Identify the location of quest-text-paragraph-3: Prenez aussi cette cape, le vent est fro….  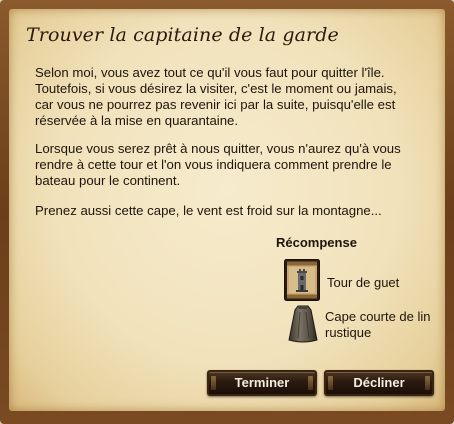
(208, 210).